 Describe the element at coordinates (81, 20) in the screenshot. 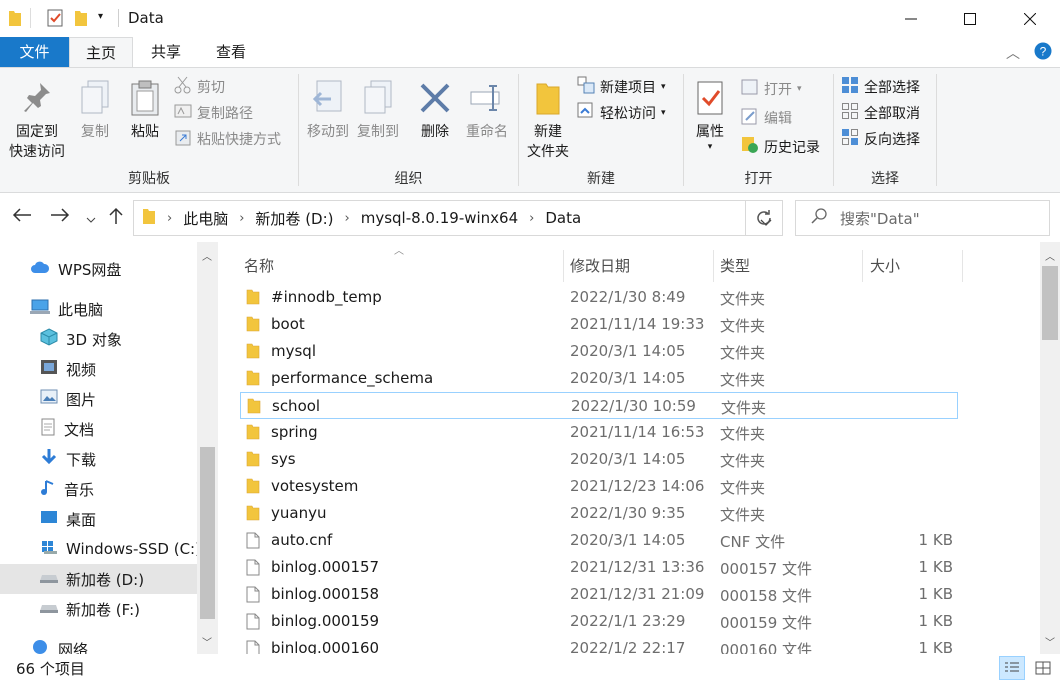

I see `new-folder-icon` at that location.